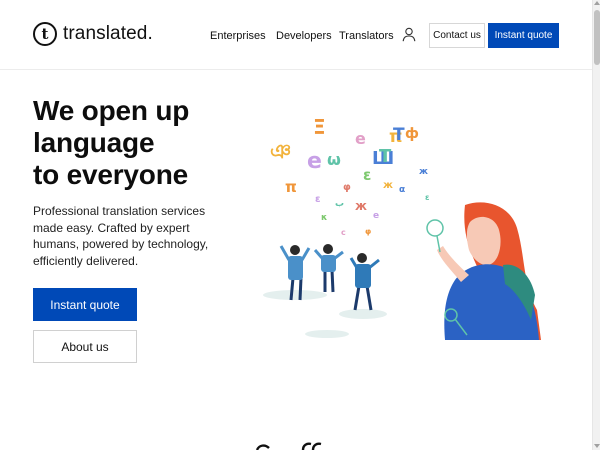 This screenshot has width=600, height=450. Describe the element at coordinates (385, 156) in the screenshot. I see `svg-text: Т` at that location.